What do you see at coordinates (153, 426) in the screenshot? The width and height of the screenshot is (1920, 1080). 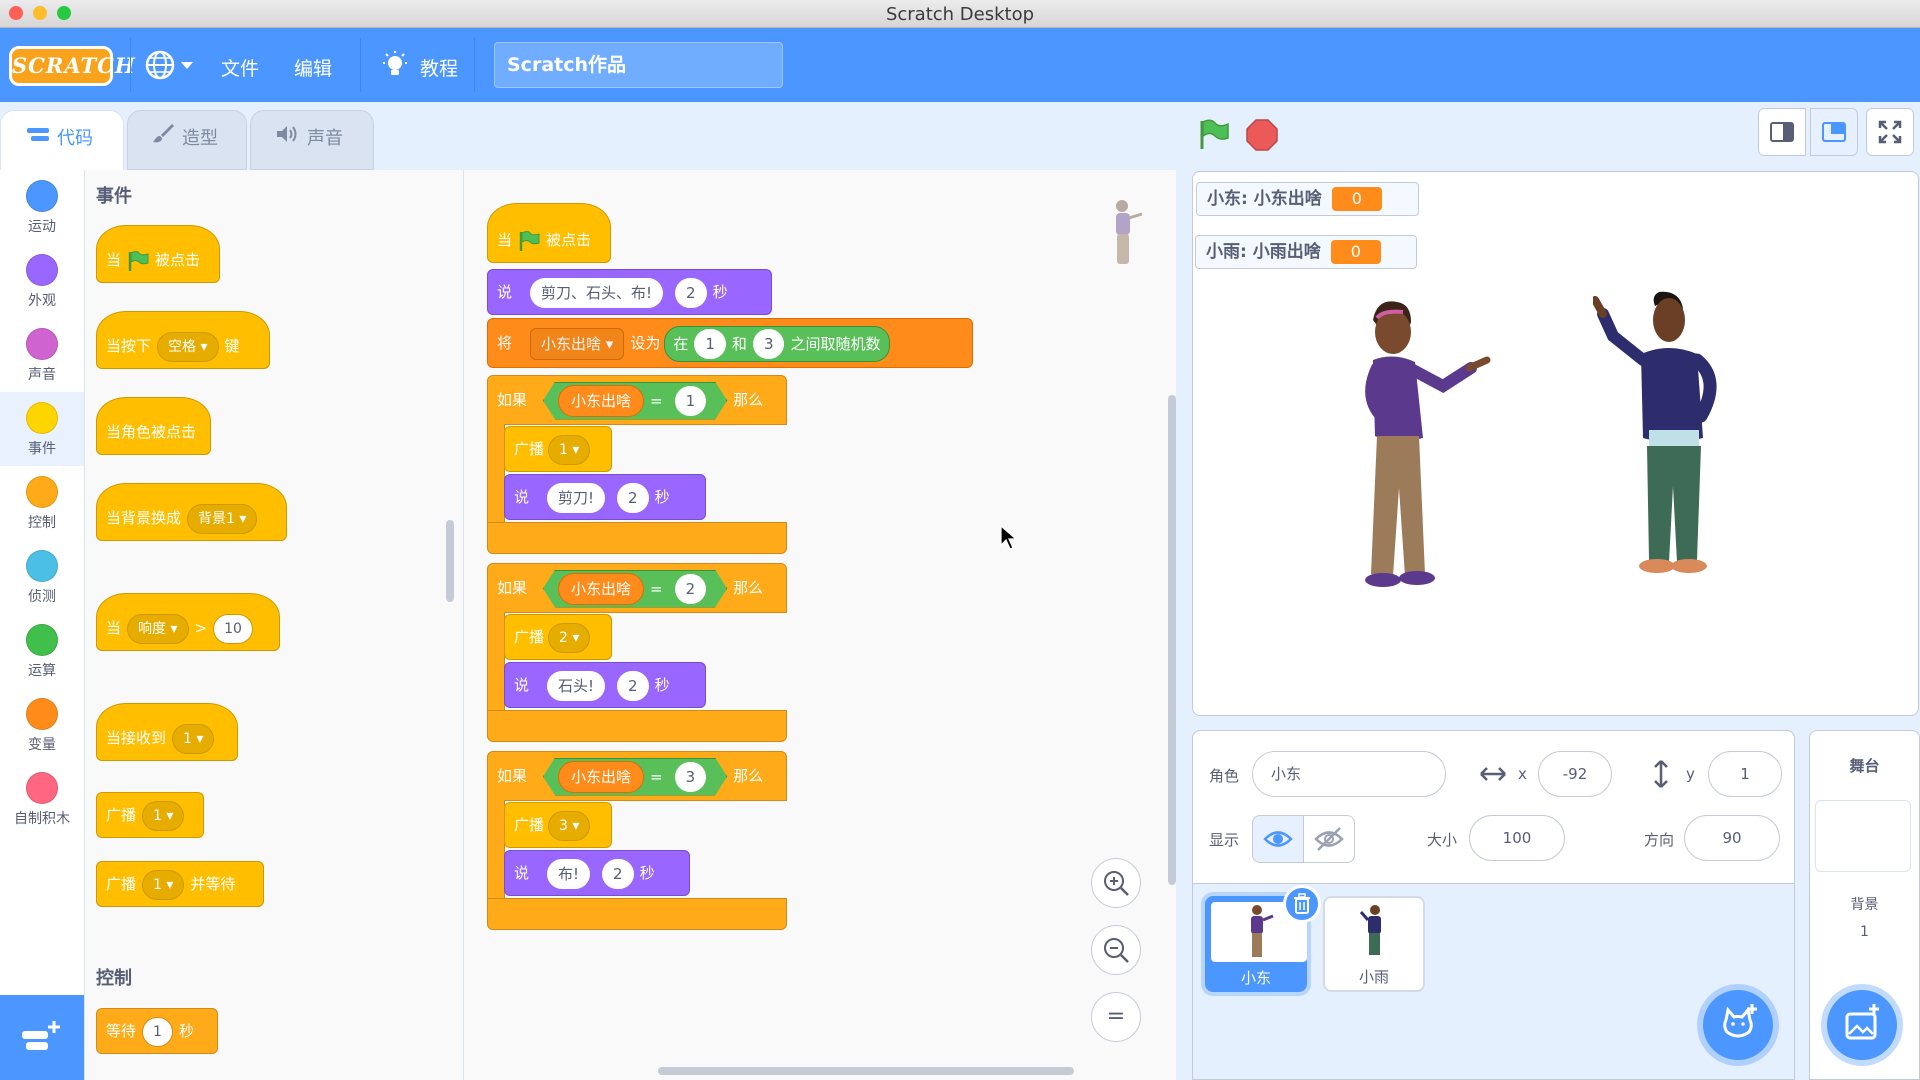 I see `palette-block-when-sprite-clicked: 当角色被点击` at bounding box center [153, 426].